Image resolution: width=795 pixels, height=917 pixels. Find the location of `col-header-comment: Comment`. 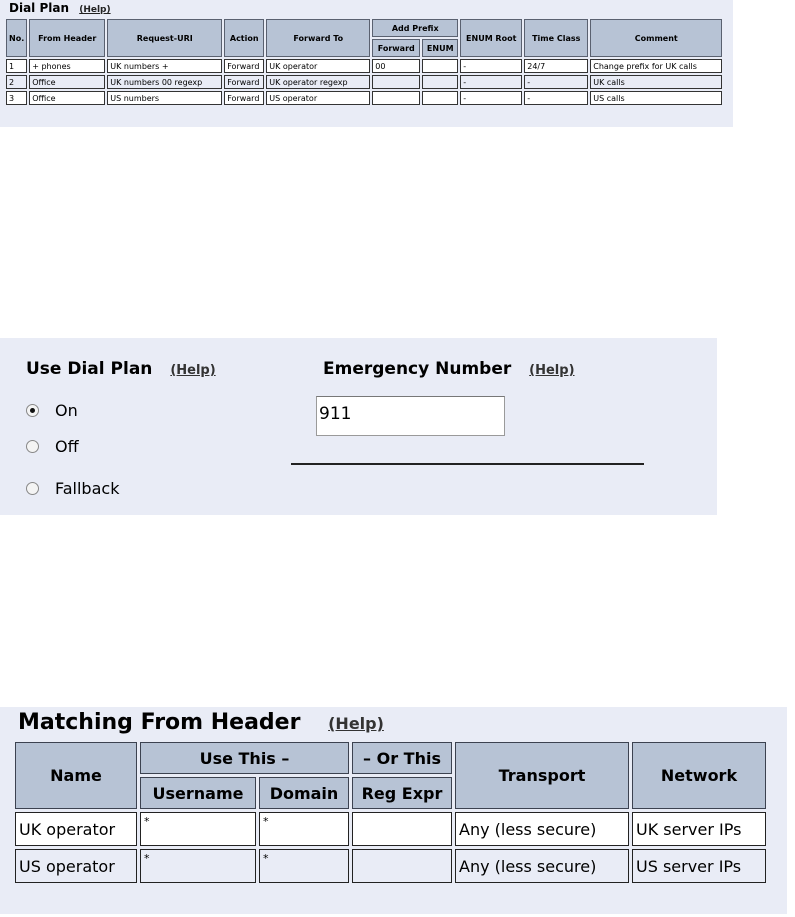

col-header-comment: Comment is located at coordinates (656, 38).